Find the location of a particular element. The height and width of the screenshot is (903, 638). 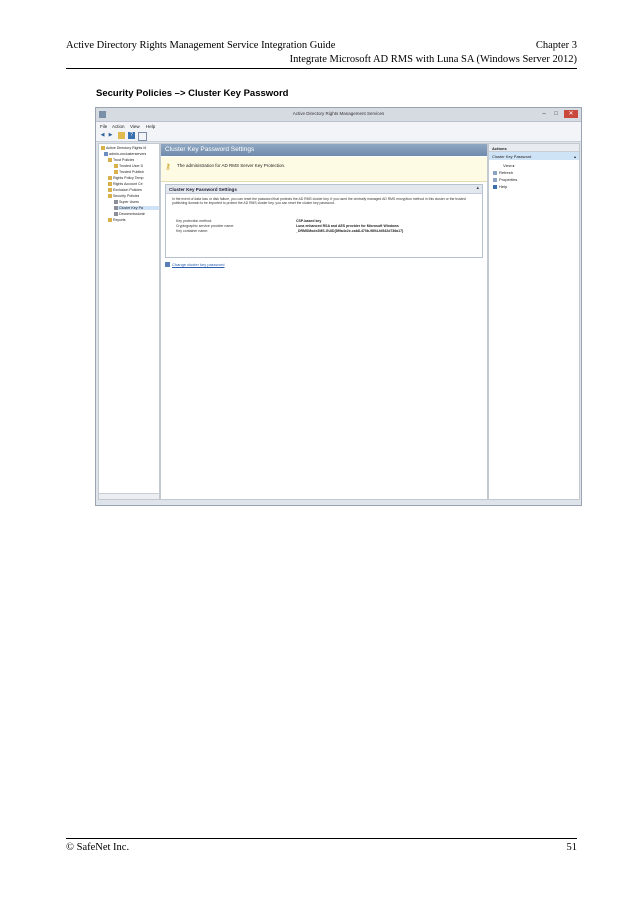

action-help: Help is located at coordinates (500, 186).